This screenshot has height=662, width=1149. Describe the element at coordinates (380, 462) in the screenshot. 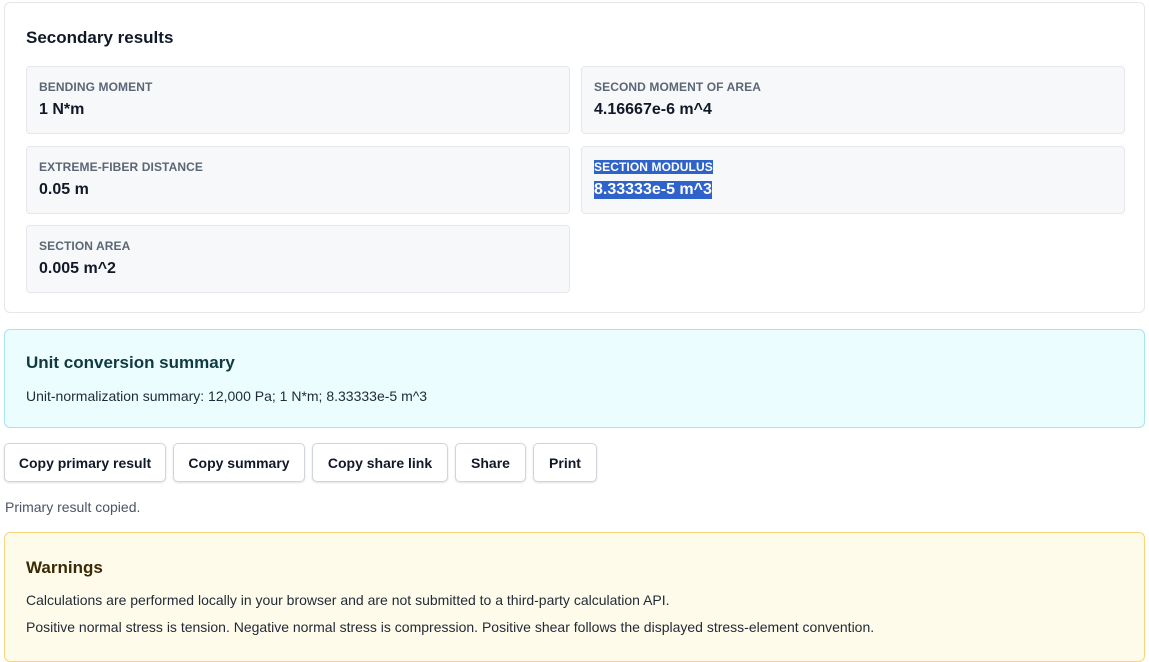

I see `copy-share-link-button: Copy share link` at that location.